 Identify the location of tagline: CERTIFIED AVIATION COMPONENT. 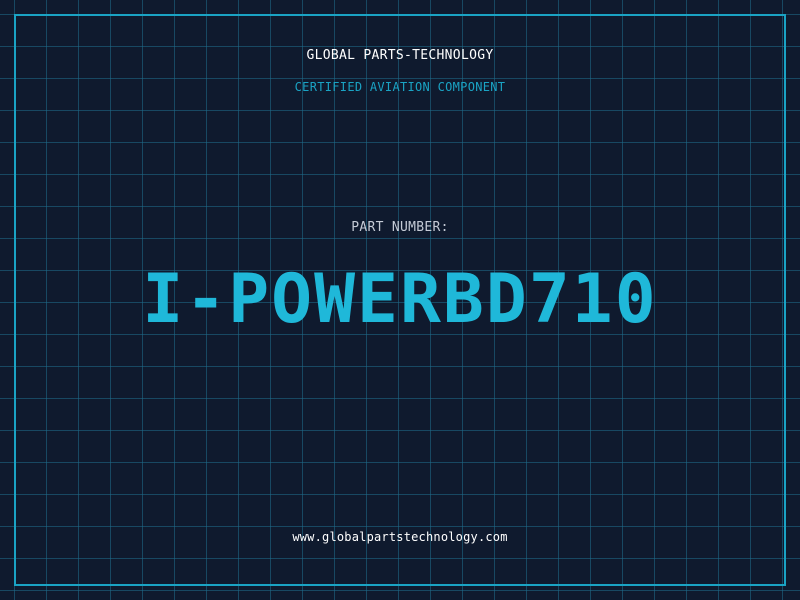
(400, 87).